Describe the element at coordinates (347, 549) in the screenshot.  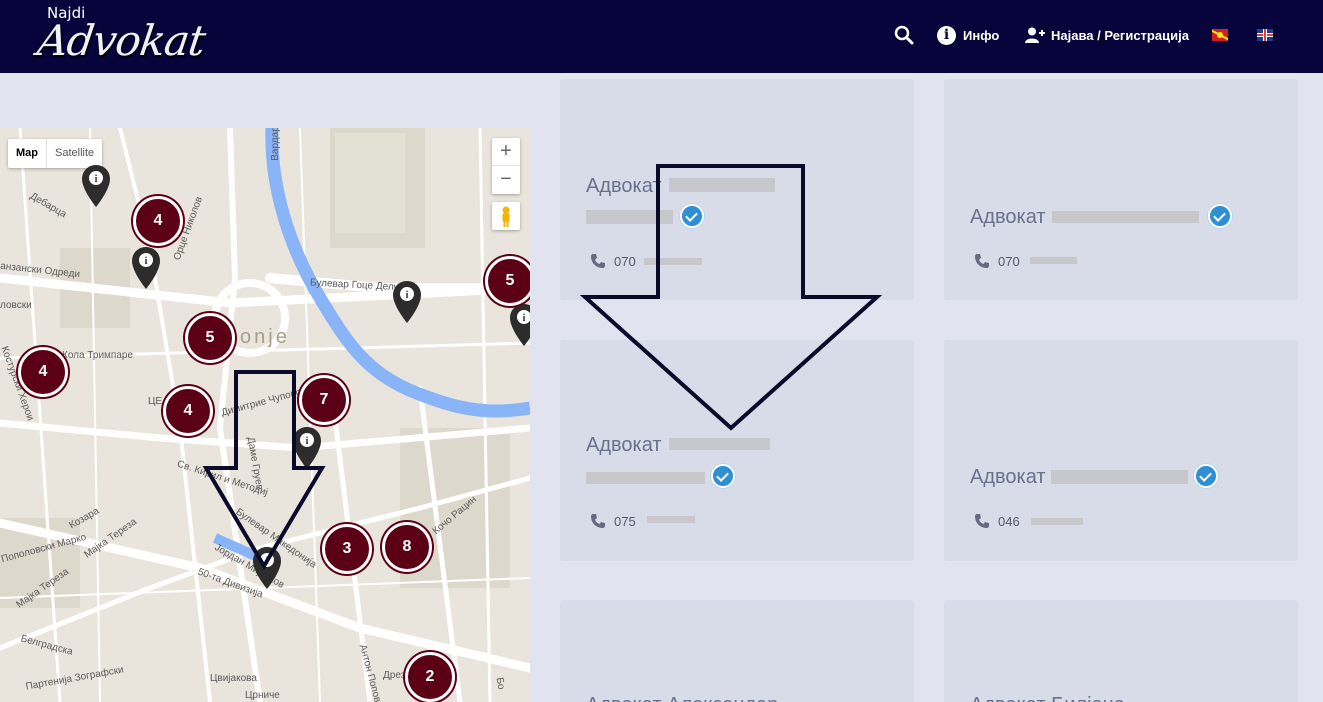
I see `marker-cluster: 3` at that location.